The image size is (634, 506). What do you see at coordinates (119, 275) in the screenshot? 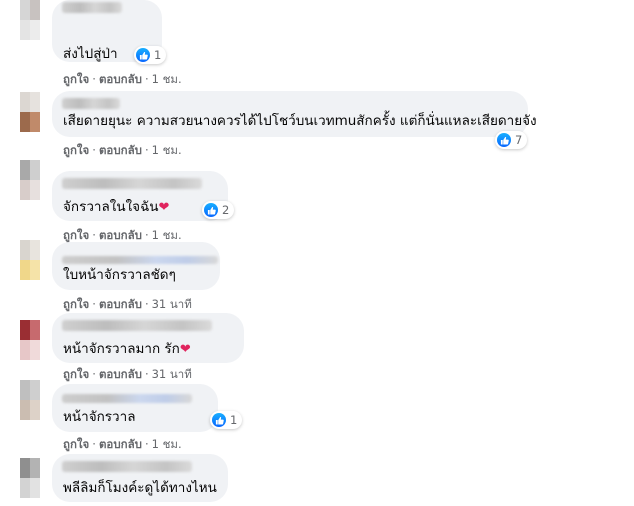
I see `comment-text: ใบหน้าจักรวาลชัดๆ` at bounding box center [119, 275].